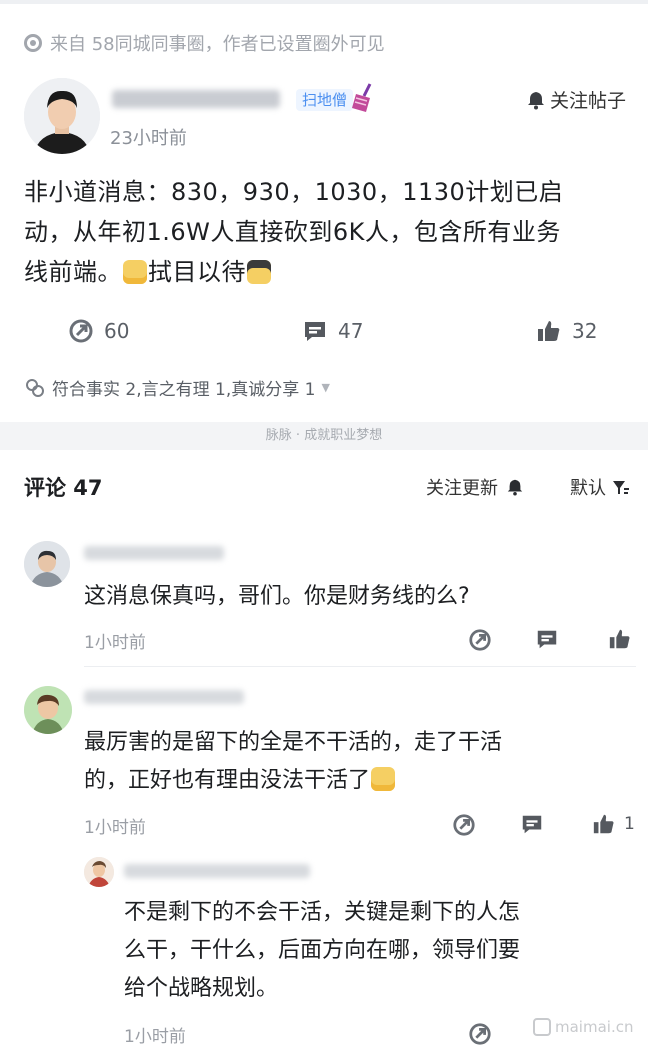 The image size is (648, 1050). What do you see at coordinates (35, 387) in the screenshot?
I see `reaction-icon` at bounding box center [35, 387].